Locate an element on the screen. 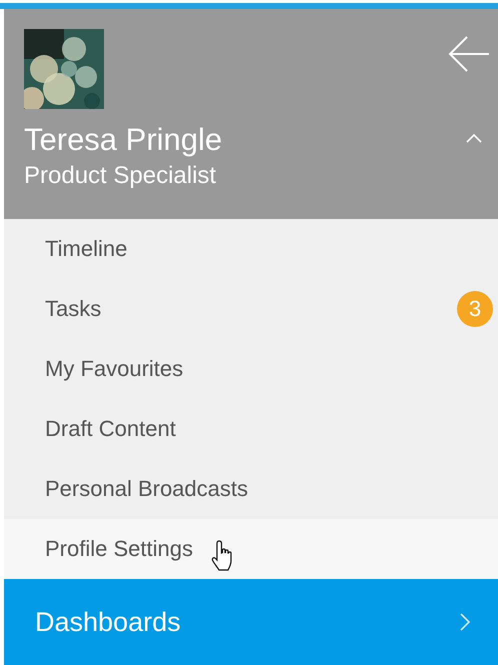  chevron-right-icon is located at coordinates (465, 622).